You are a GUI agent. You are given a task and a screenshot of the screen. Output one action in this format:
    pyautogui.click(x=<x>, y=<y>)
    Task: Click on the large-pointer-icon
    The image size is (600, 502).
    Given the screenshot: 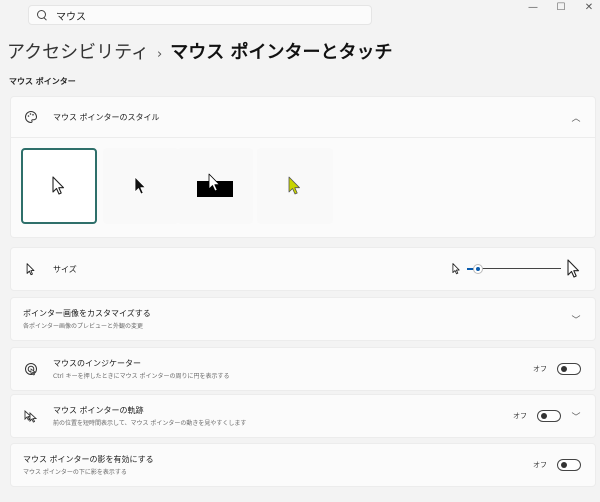 What is the action you would take?
    pyautogui.click(x=573, y=268)
    